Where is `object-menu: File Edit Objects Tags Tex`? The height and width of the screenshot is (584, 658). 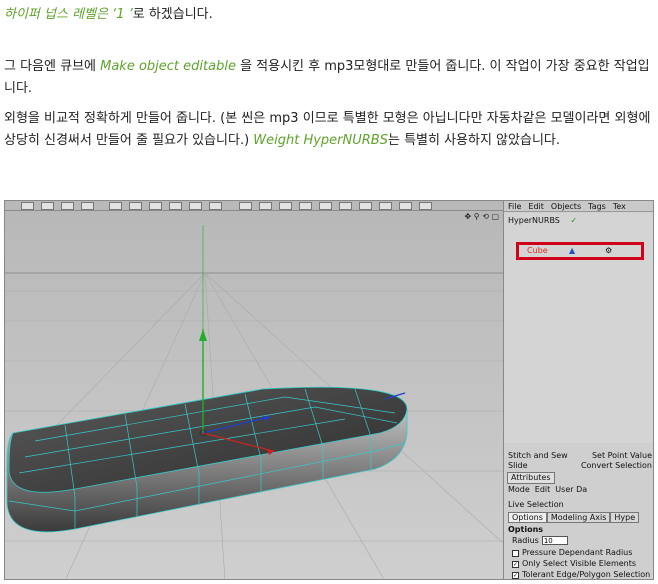
object-menu: File Edit Objects Tags Tex is located at coordinates (578, 206).